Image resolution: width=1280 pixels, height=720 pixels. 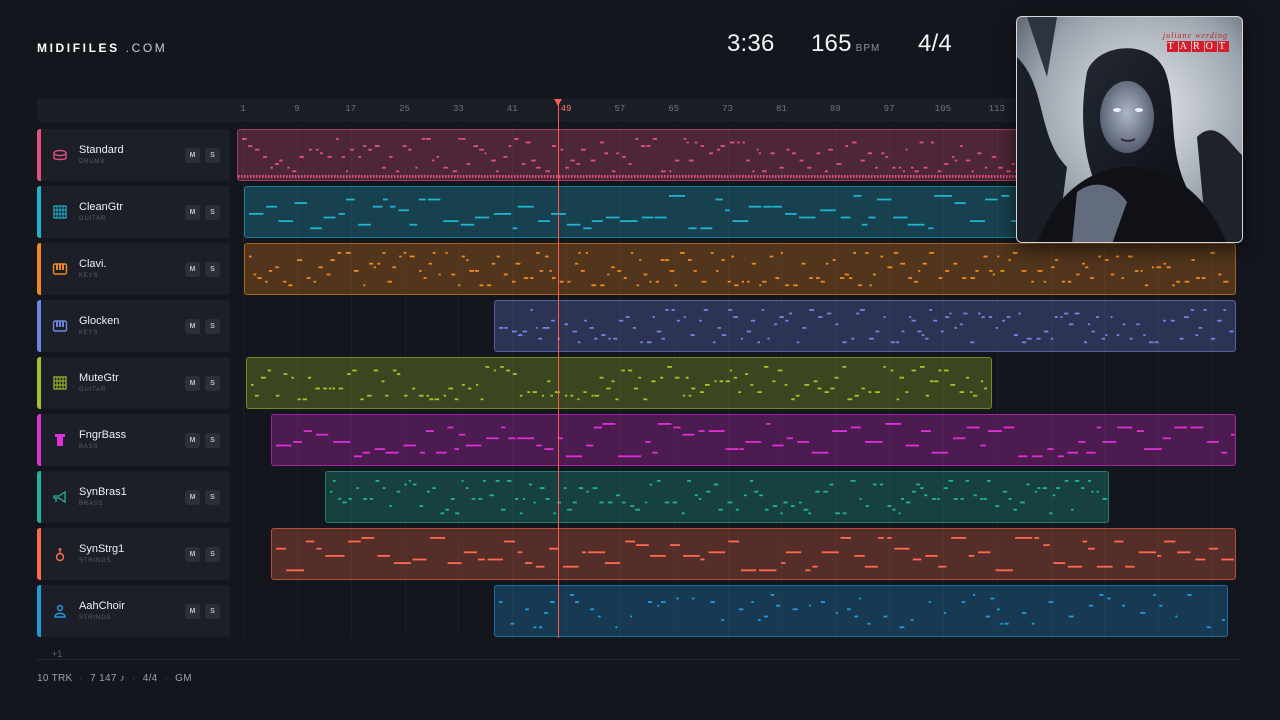 What do you see at coordinates (133, 611) in the screenshot?
I see `track-header: AahChoir STRINGS M S` at bounding box center [133, 611].